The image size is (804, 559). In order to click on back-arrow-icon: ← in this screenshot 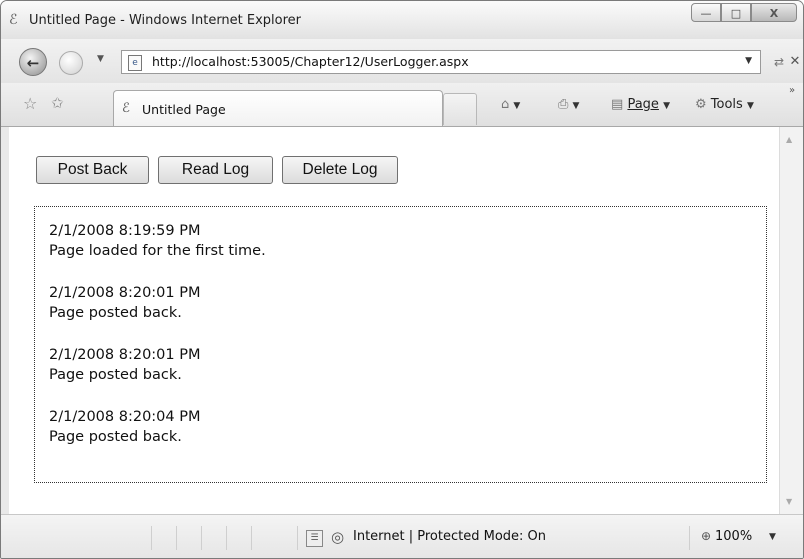, I will do `click(33, 63)`.